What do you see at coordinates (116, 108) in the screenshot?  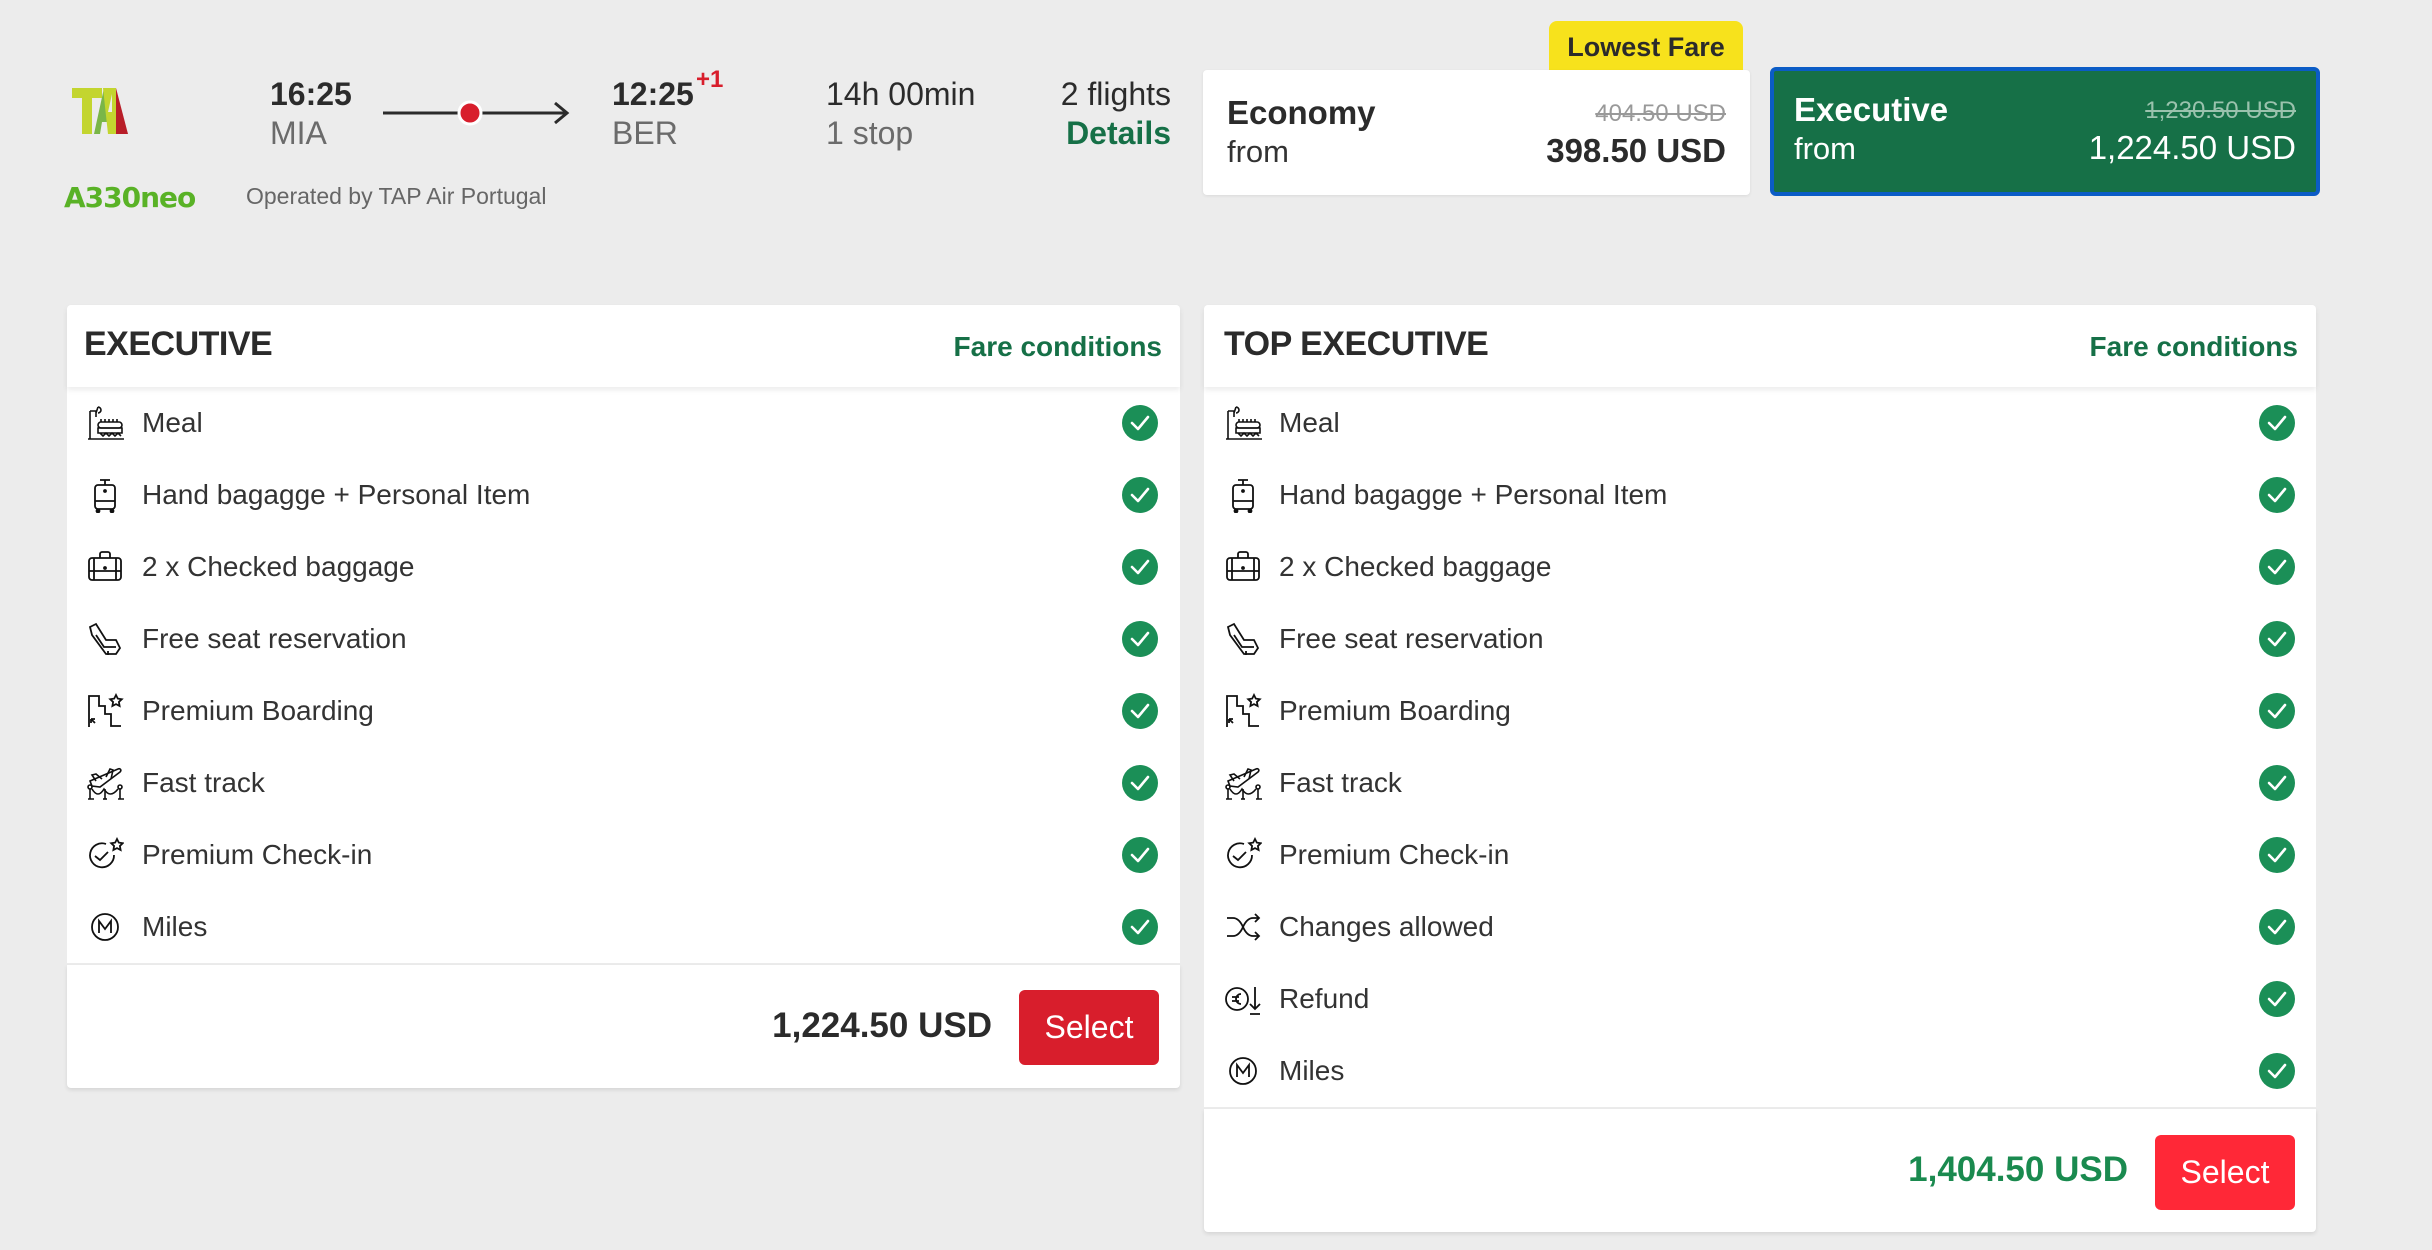 I see `tap-logo` at bounding box center [116, 108].